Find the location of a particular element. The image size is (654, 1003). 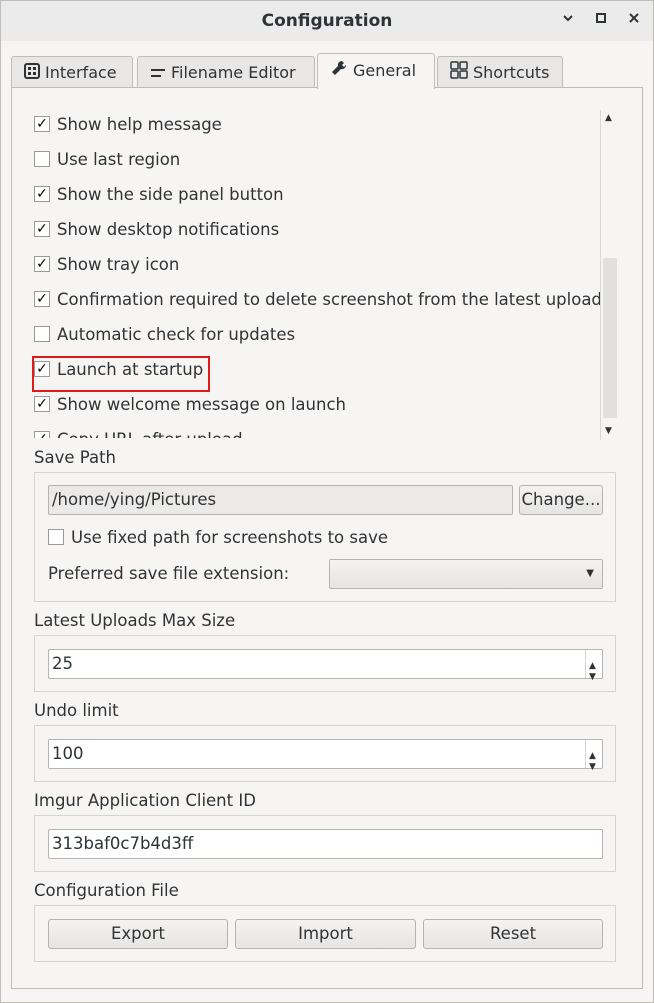

config-file-group: Export Import Reset is located at coordinates (325, 933).